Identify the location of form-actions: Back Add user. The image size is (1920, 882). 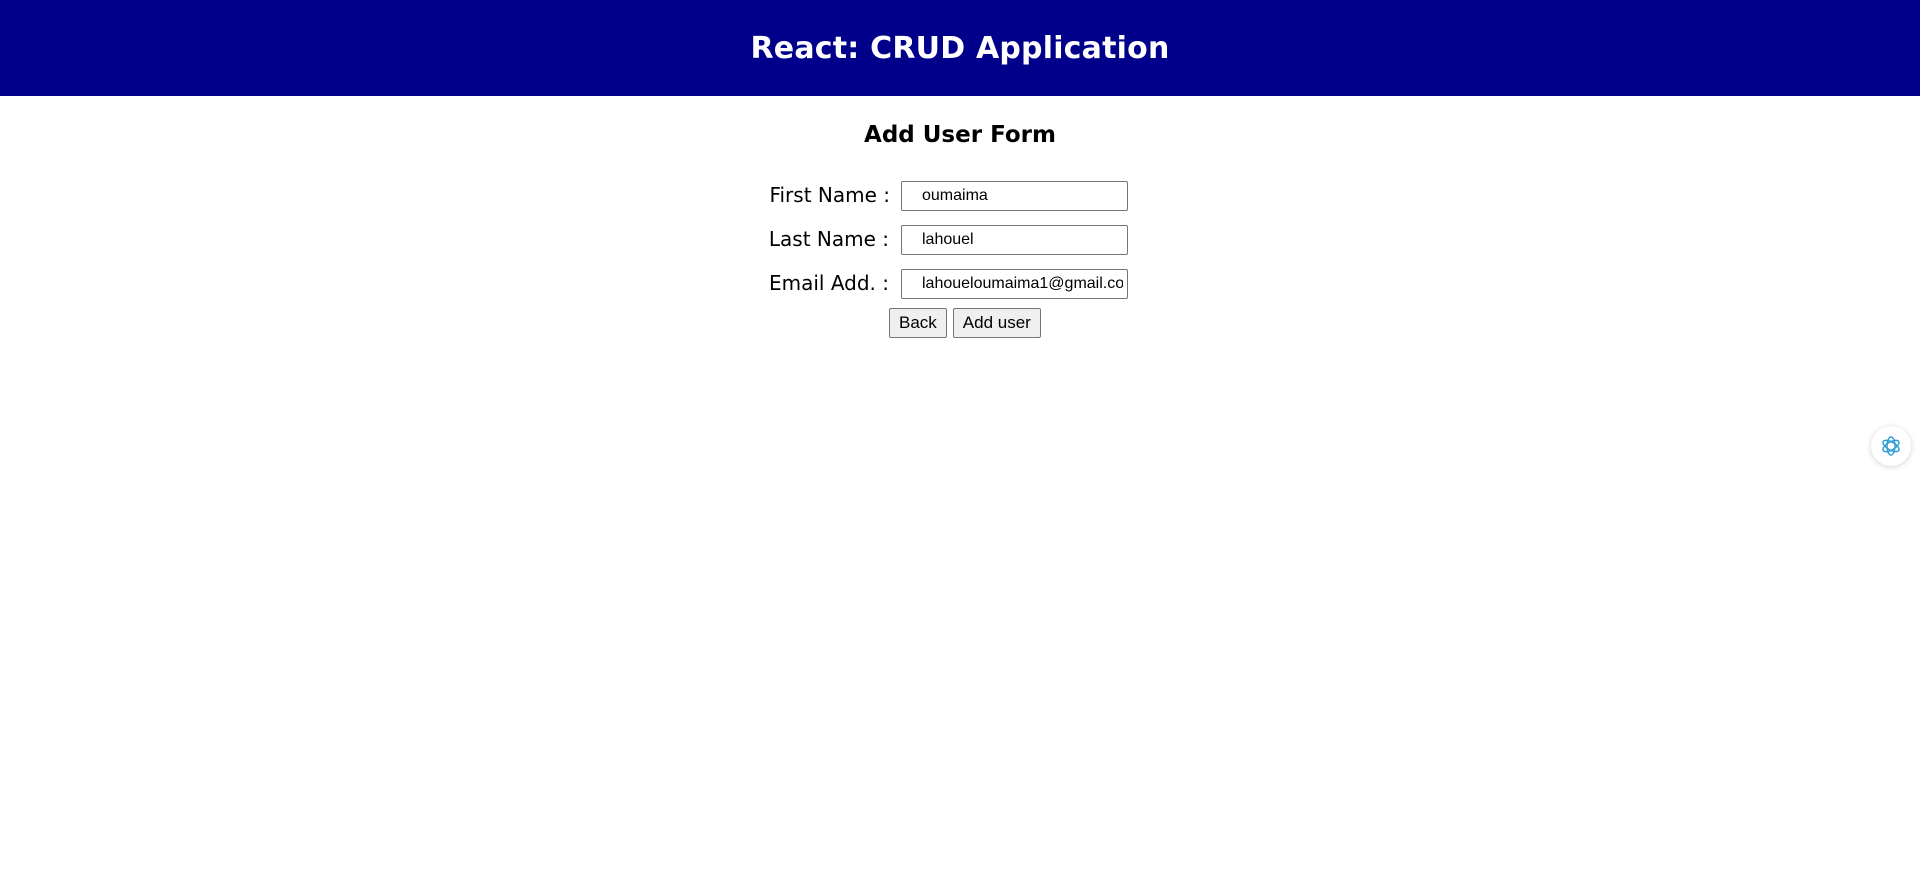
(965, 323).